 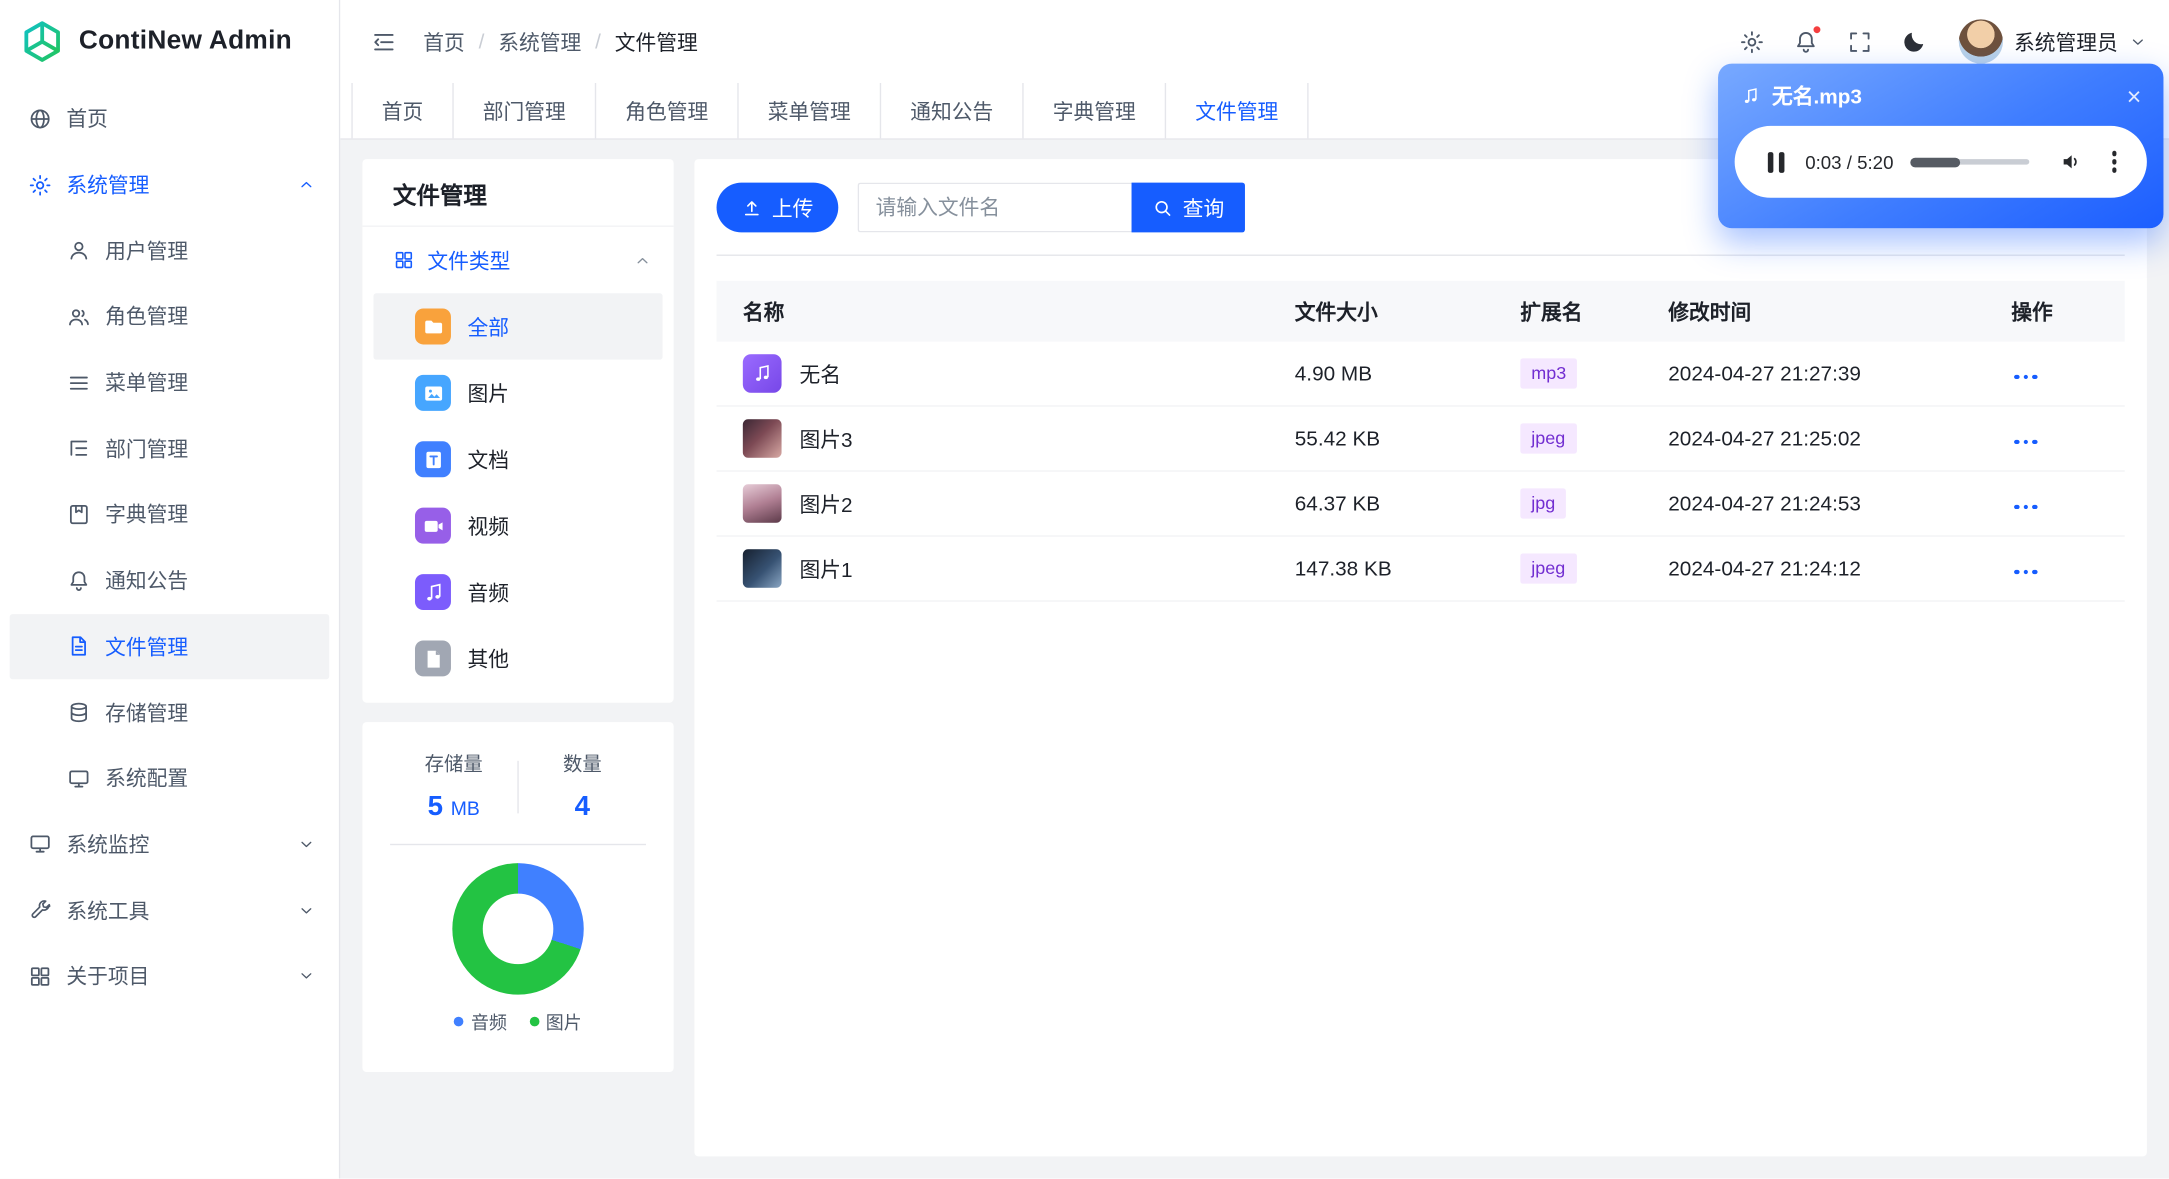 I want to click on file-size: 64.37 KB, so click(x=1337, y=503).